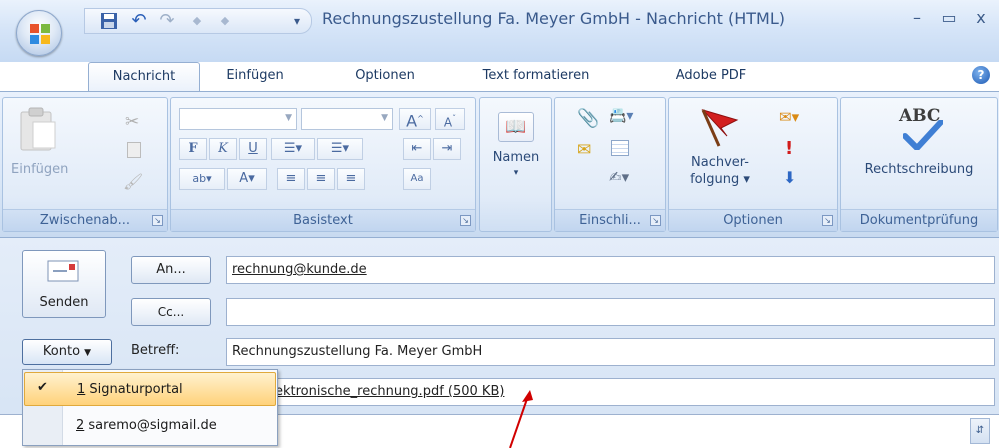  What do you see at coordinates (412, 121) in the screenshot?
I see `grow-font-icon: A` at bounding box center [412, 121].